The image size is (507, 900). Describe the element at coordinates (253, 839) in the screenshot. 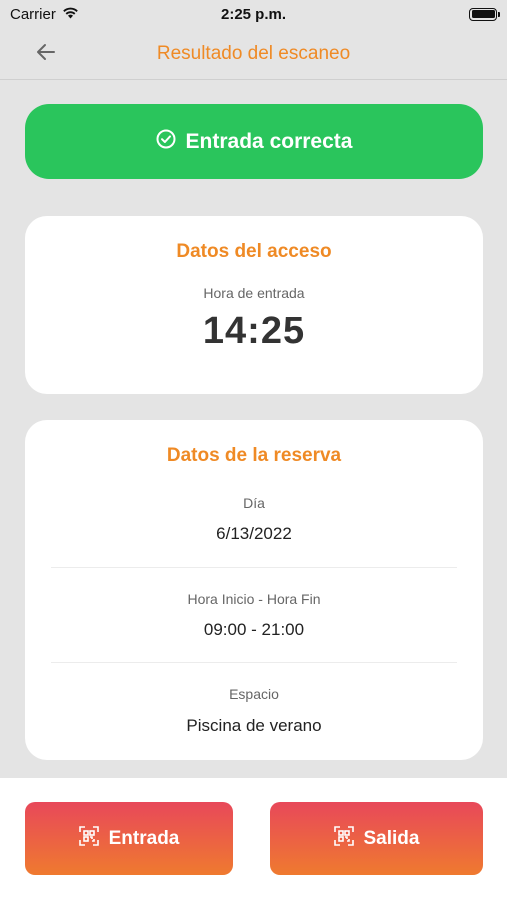

I see `bottom-action-bar: Entrada Salida` at that location.